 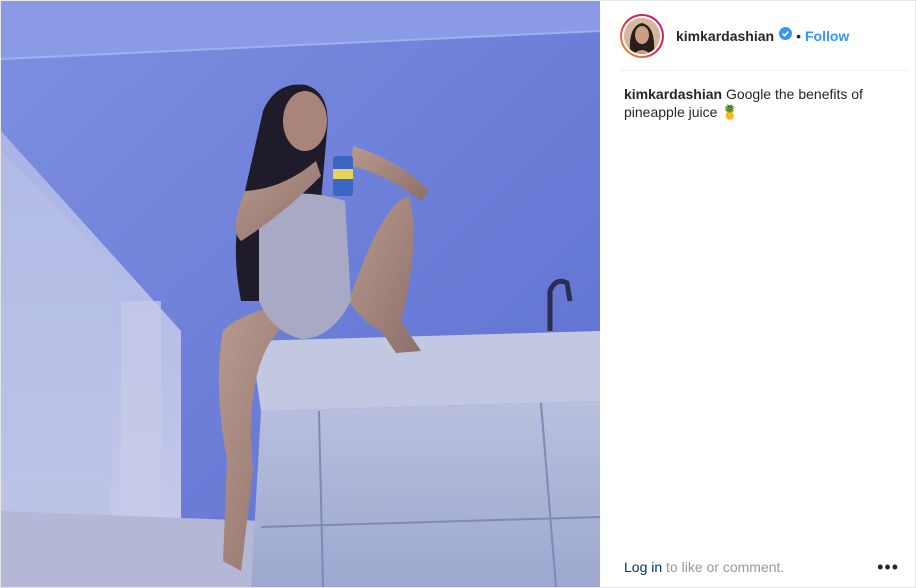 I want to click on avatar-icon, so click(x=642, y=35).